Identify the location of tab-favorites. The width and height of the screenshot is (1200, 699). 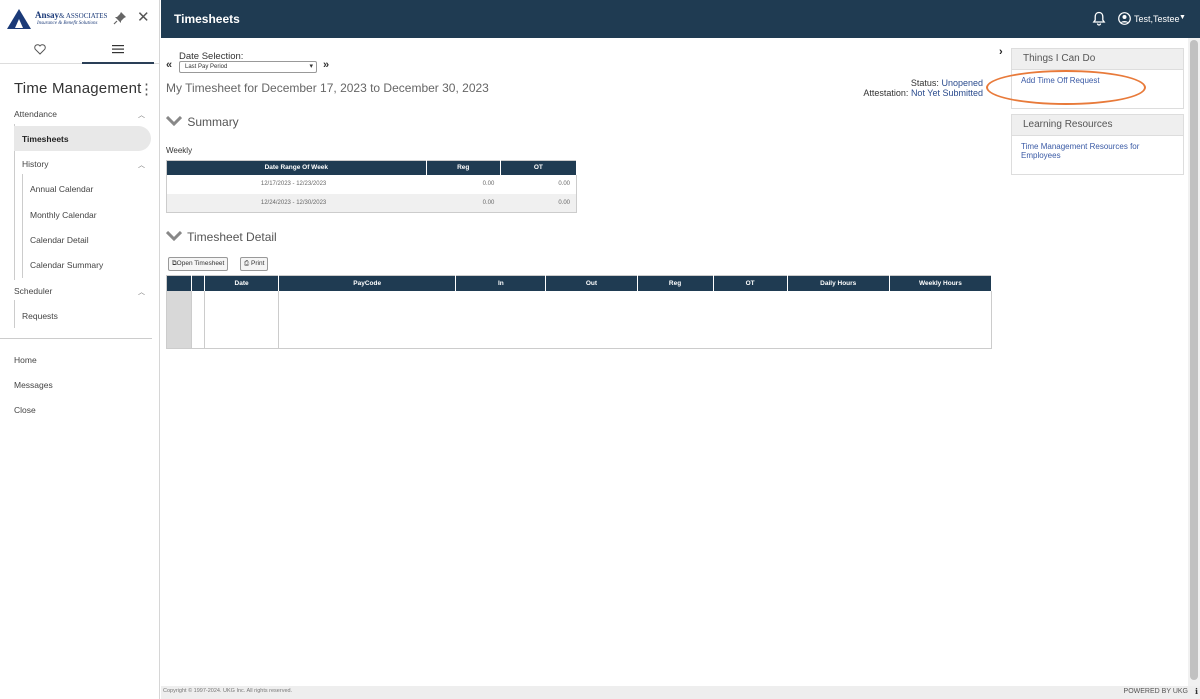
(40, 51).